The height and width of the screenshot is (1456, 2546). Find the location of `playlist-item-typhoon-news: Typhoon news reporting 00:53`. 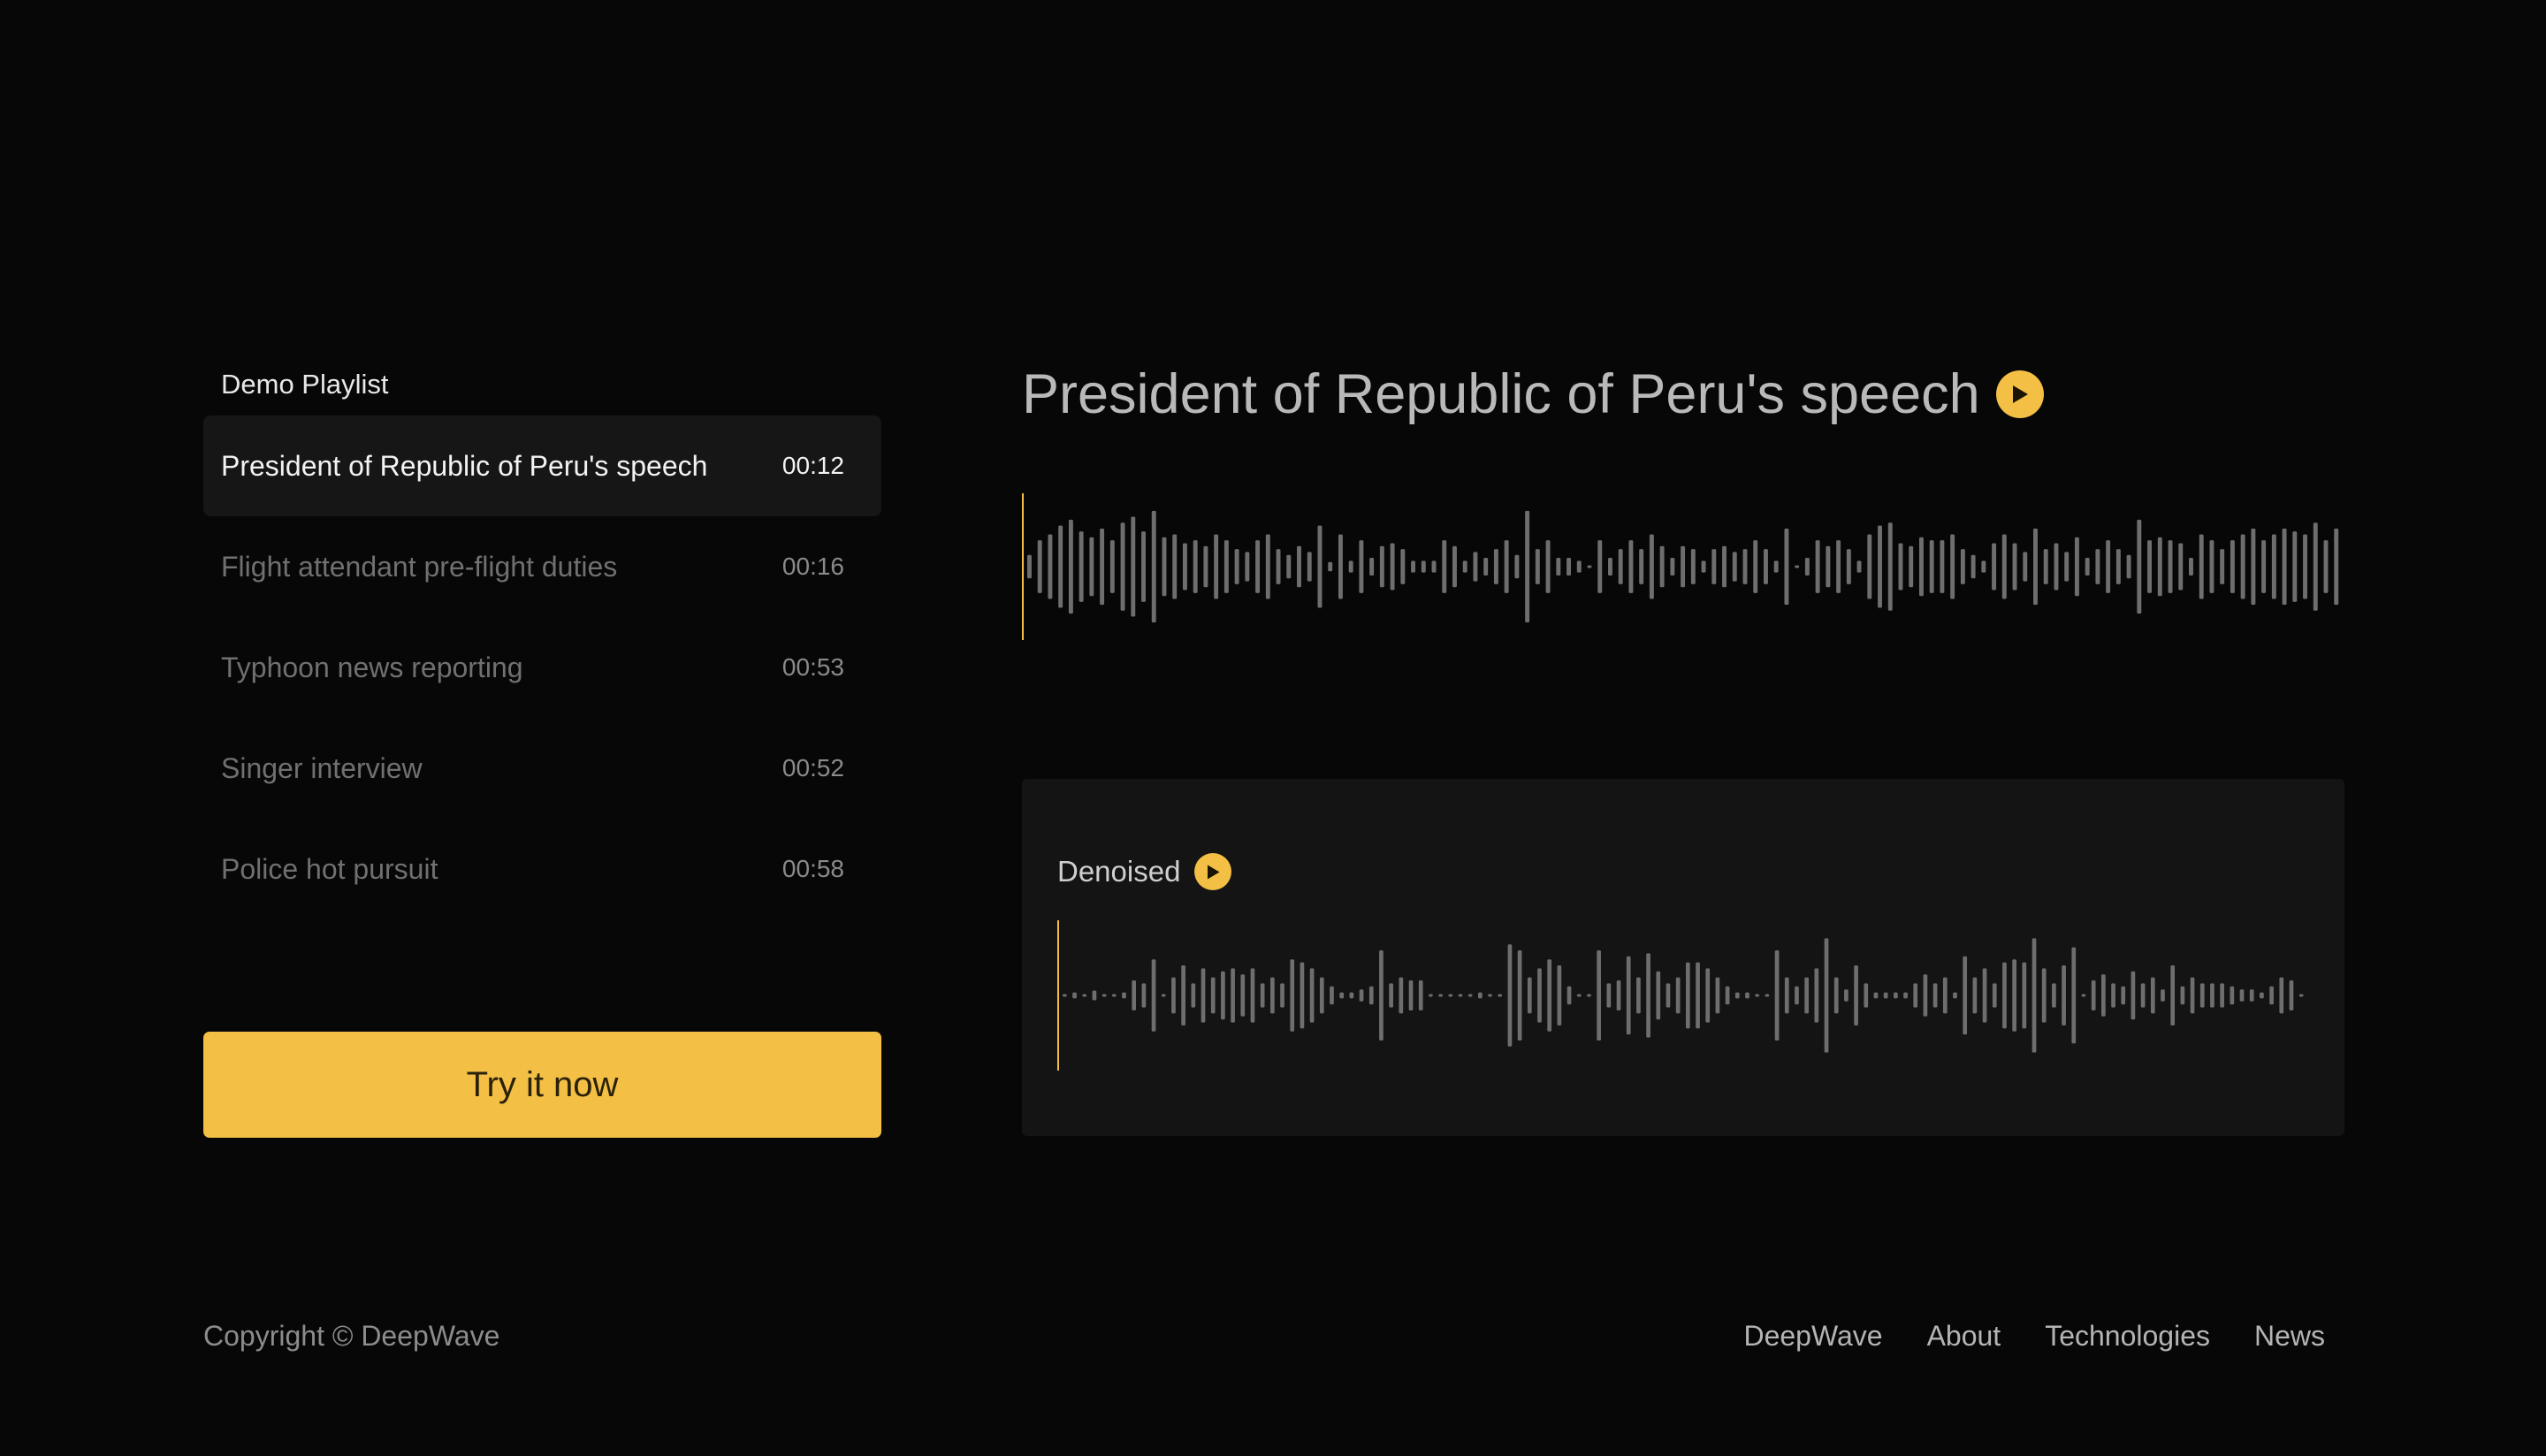

playlist-item-typhoon-news: Typhoon news reporting 00:53 is located at coordinates (542, 667).